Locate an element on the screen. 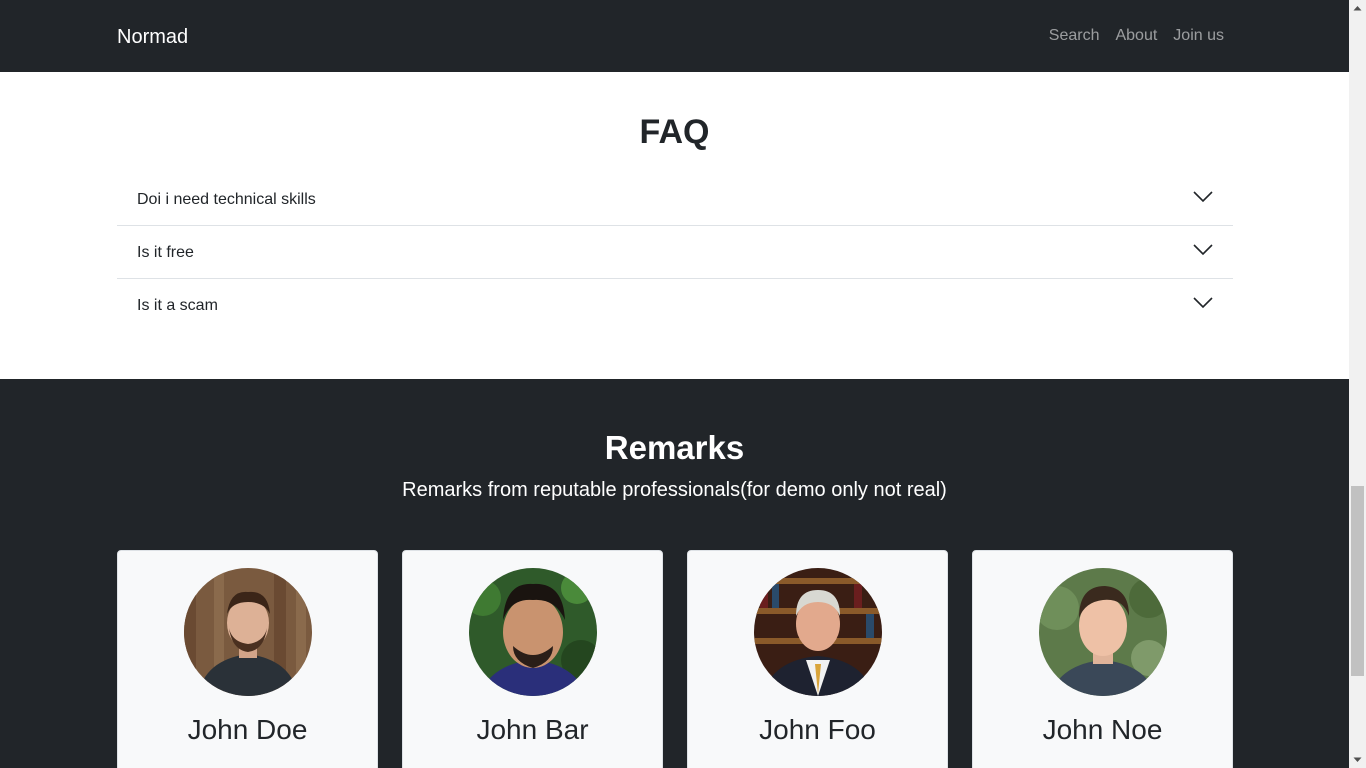 This screenshot has width=1366, height=768. remark-card: John Bar is located at coordinates (532, 659).